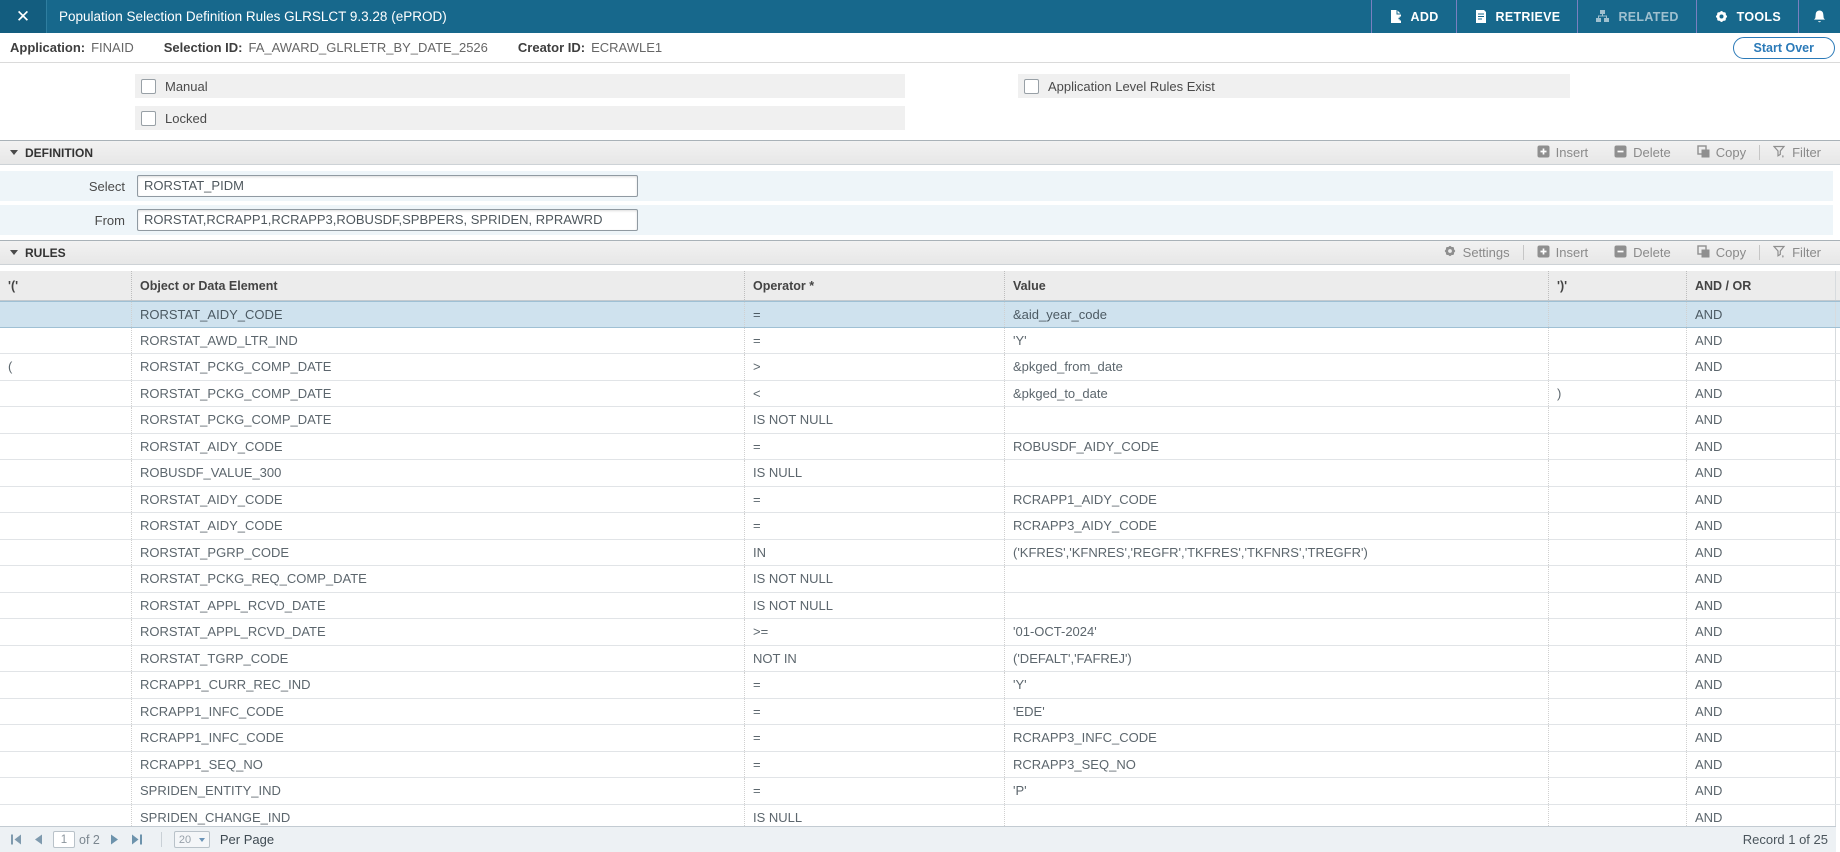  Describe the element at coordinates (438, 340) in the screenshot. I see `rule-cell-object: RORSTAT_AWD_LTR_IND` at that location.